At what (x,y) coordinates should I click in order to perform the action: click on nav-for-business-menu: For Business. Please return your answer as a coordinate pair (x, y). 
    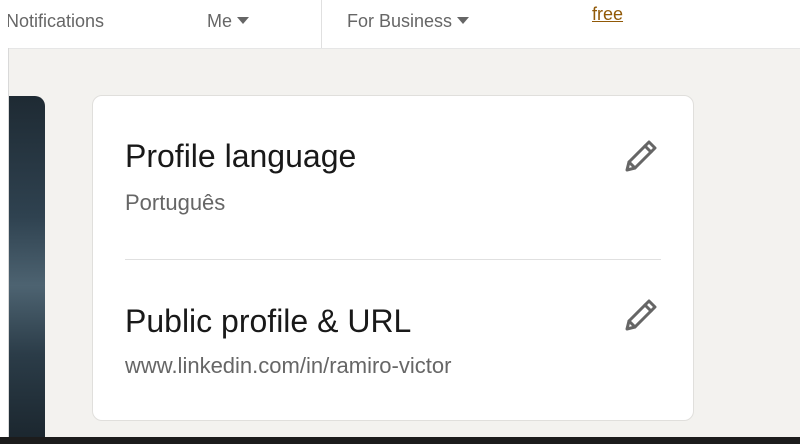
    Looking at the image, I should click on (408, 21).